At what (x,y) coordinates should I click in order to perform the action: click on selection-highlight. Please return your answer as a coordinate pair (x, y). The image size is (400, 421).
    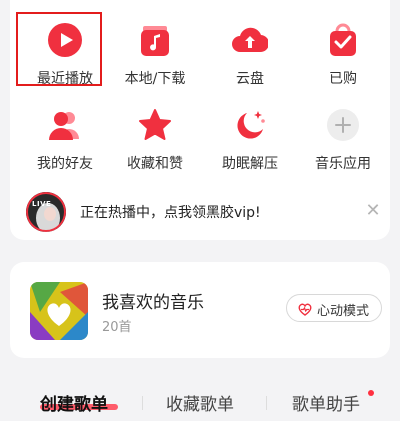
    Looking at the image, I should click on (59, 49).